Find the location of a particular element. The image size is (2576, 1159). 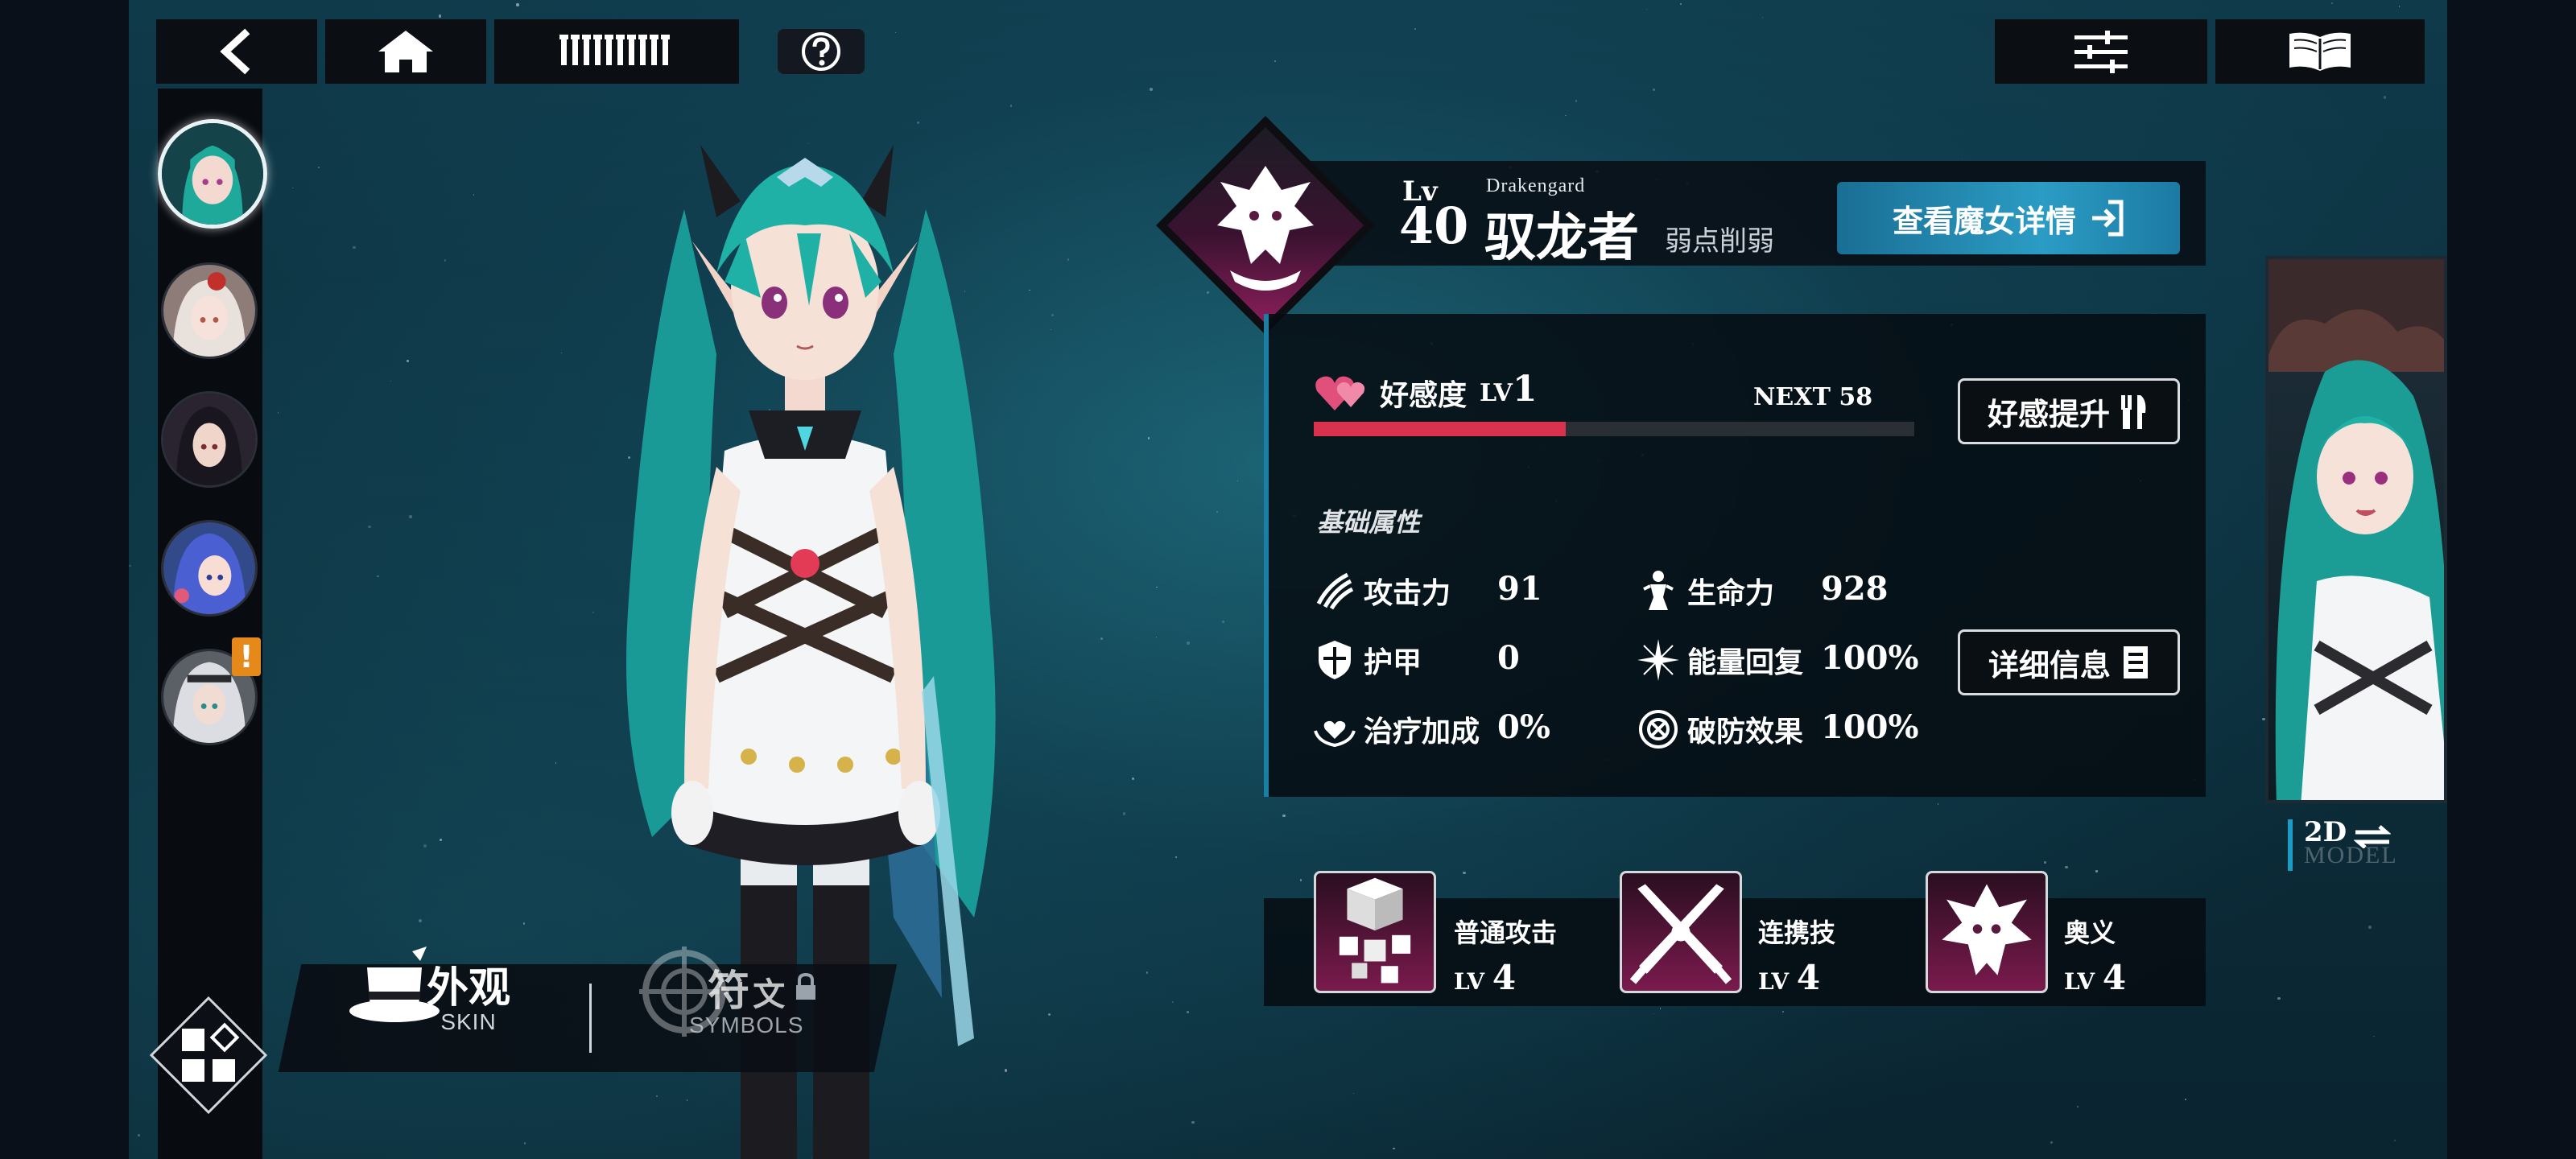

affection-level-prefix: LV is located at coordinates (1496, 393).